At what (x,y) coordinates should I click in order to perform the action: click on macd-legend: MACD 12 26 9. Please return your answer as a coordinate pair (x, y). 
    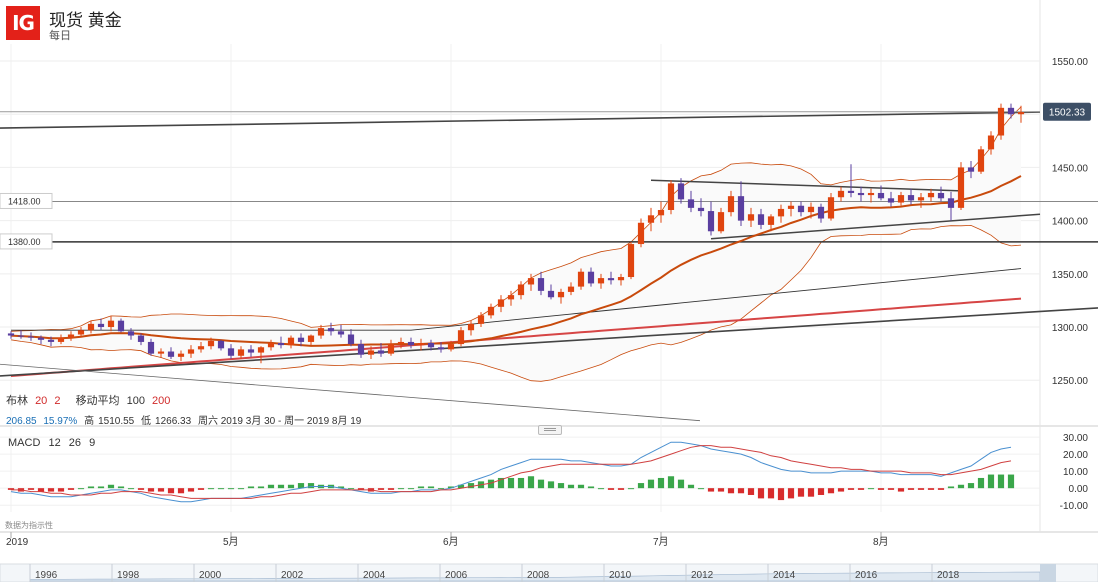
    Looking at the image, I should click on (54, 443).